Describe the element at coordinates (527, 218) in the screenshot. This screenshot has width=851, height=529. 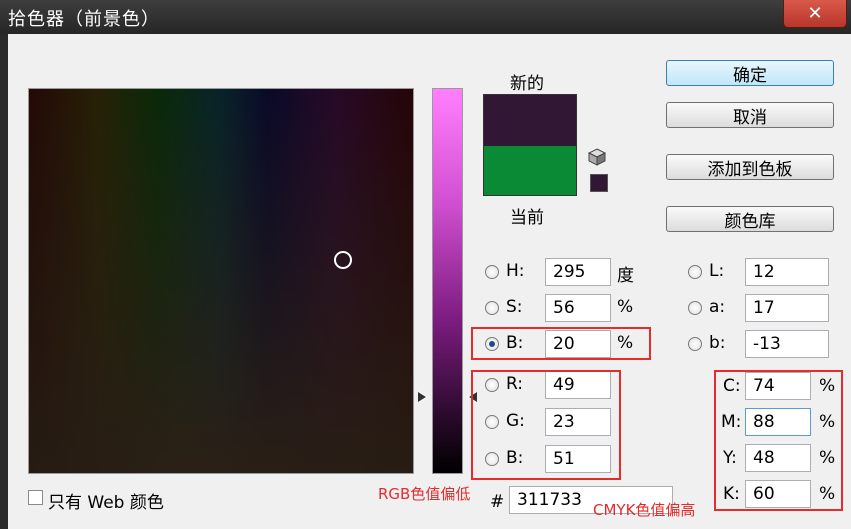
I see `current-color-label: 当前` at that location.